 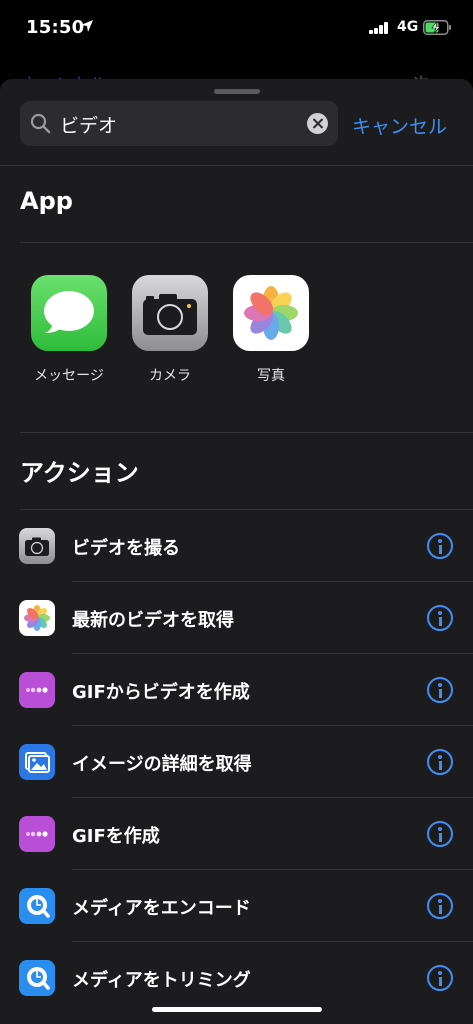 I want to click on app-tile-camera: カメラ, so click(x=170, y=330).